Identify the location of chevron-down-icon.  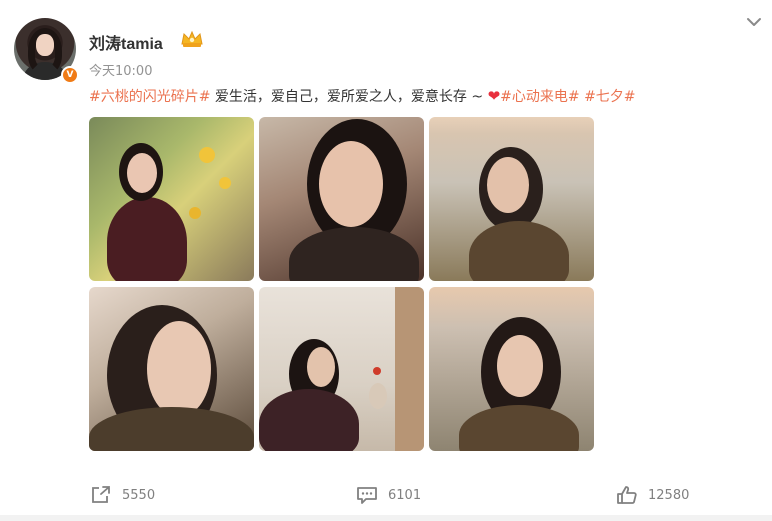
(754, 22).